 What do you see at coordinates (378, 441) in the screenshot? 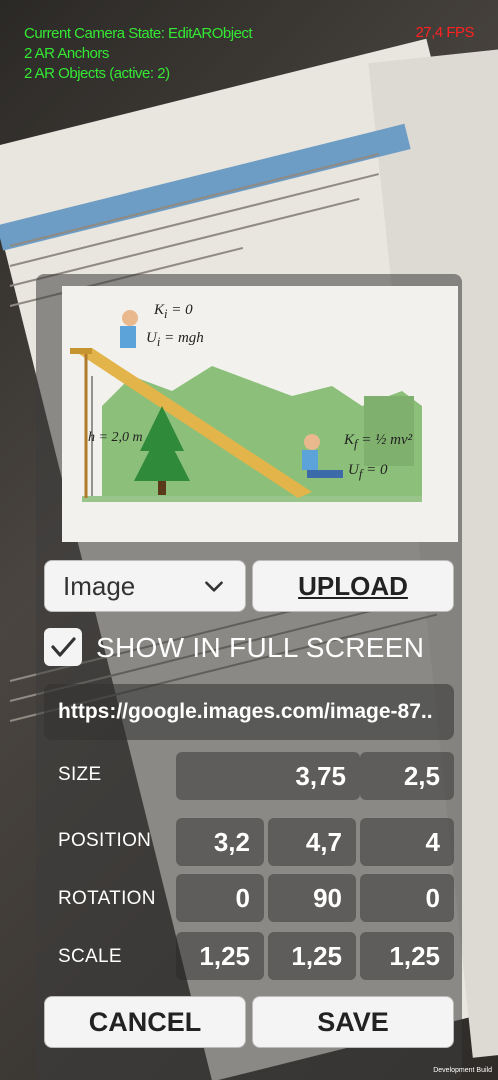
I see `formula-kf: Kf = ½ mv²` at bounding box center [378, 441].